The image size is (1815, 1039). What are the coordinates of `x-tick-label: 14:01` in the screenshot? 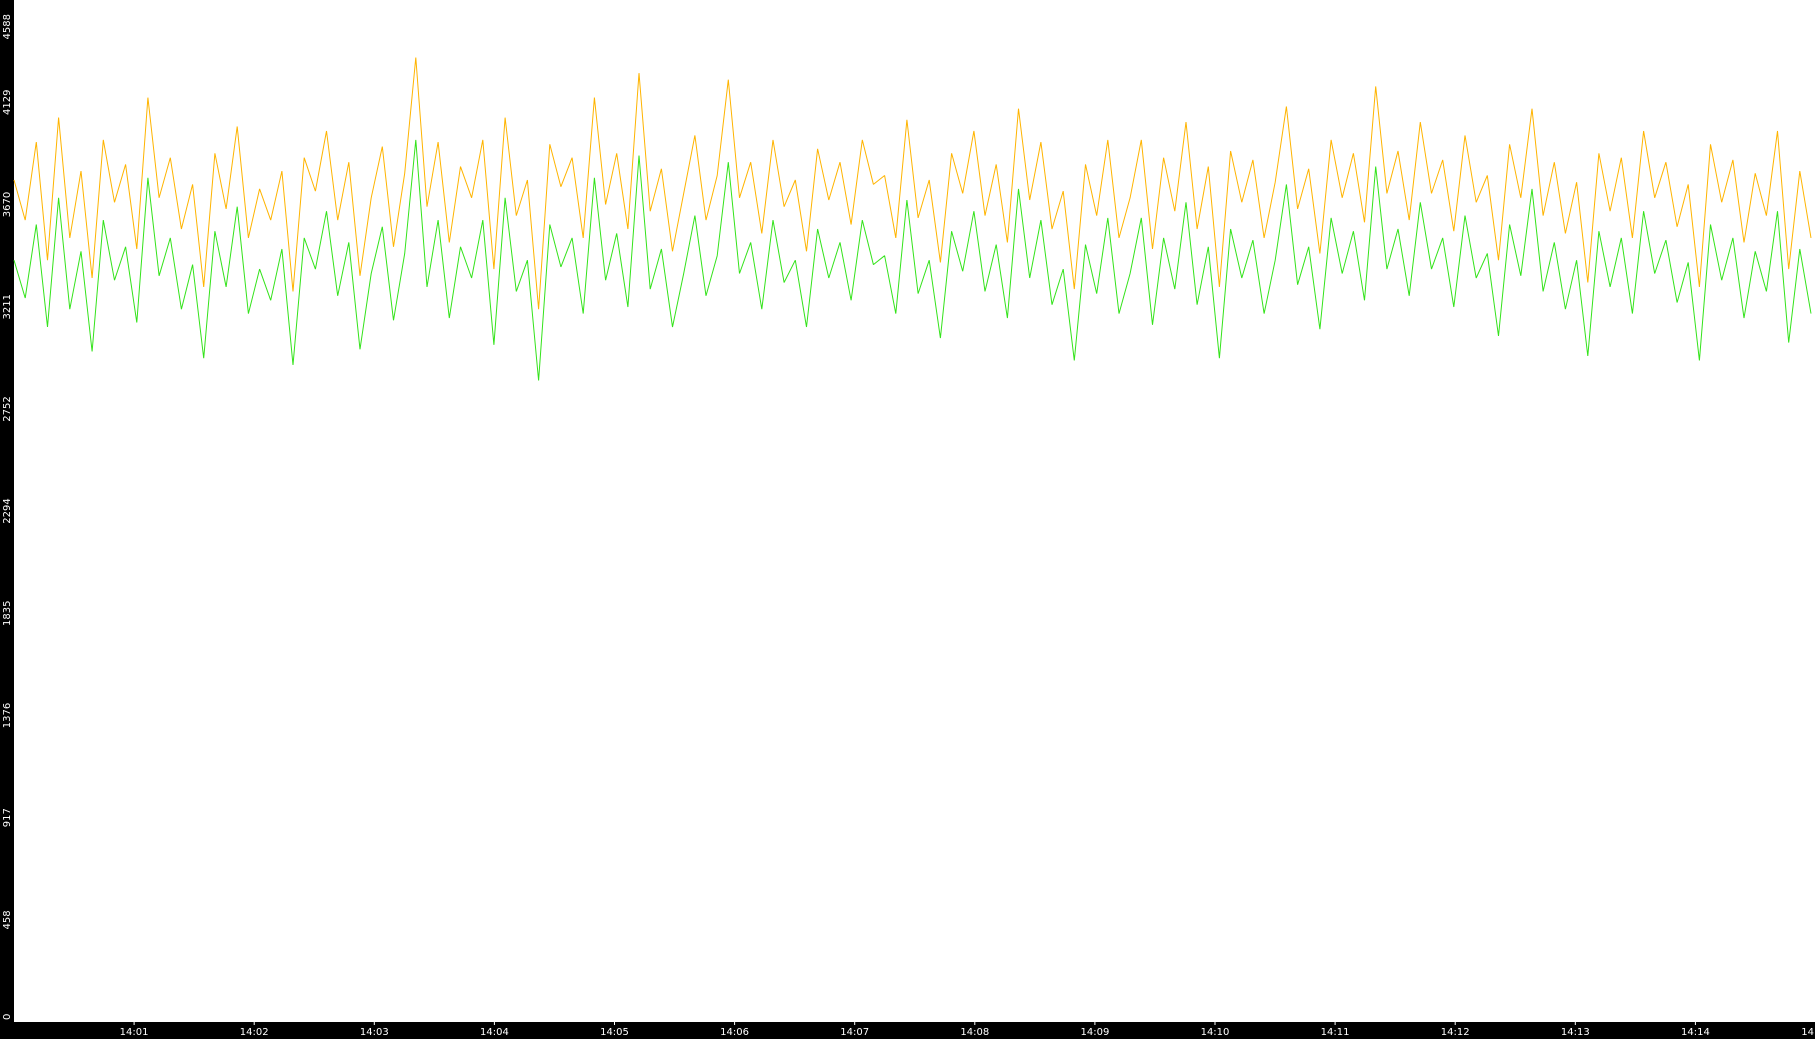 It's located at (134, 1032).